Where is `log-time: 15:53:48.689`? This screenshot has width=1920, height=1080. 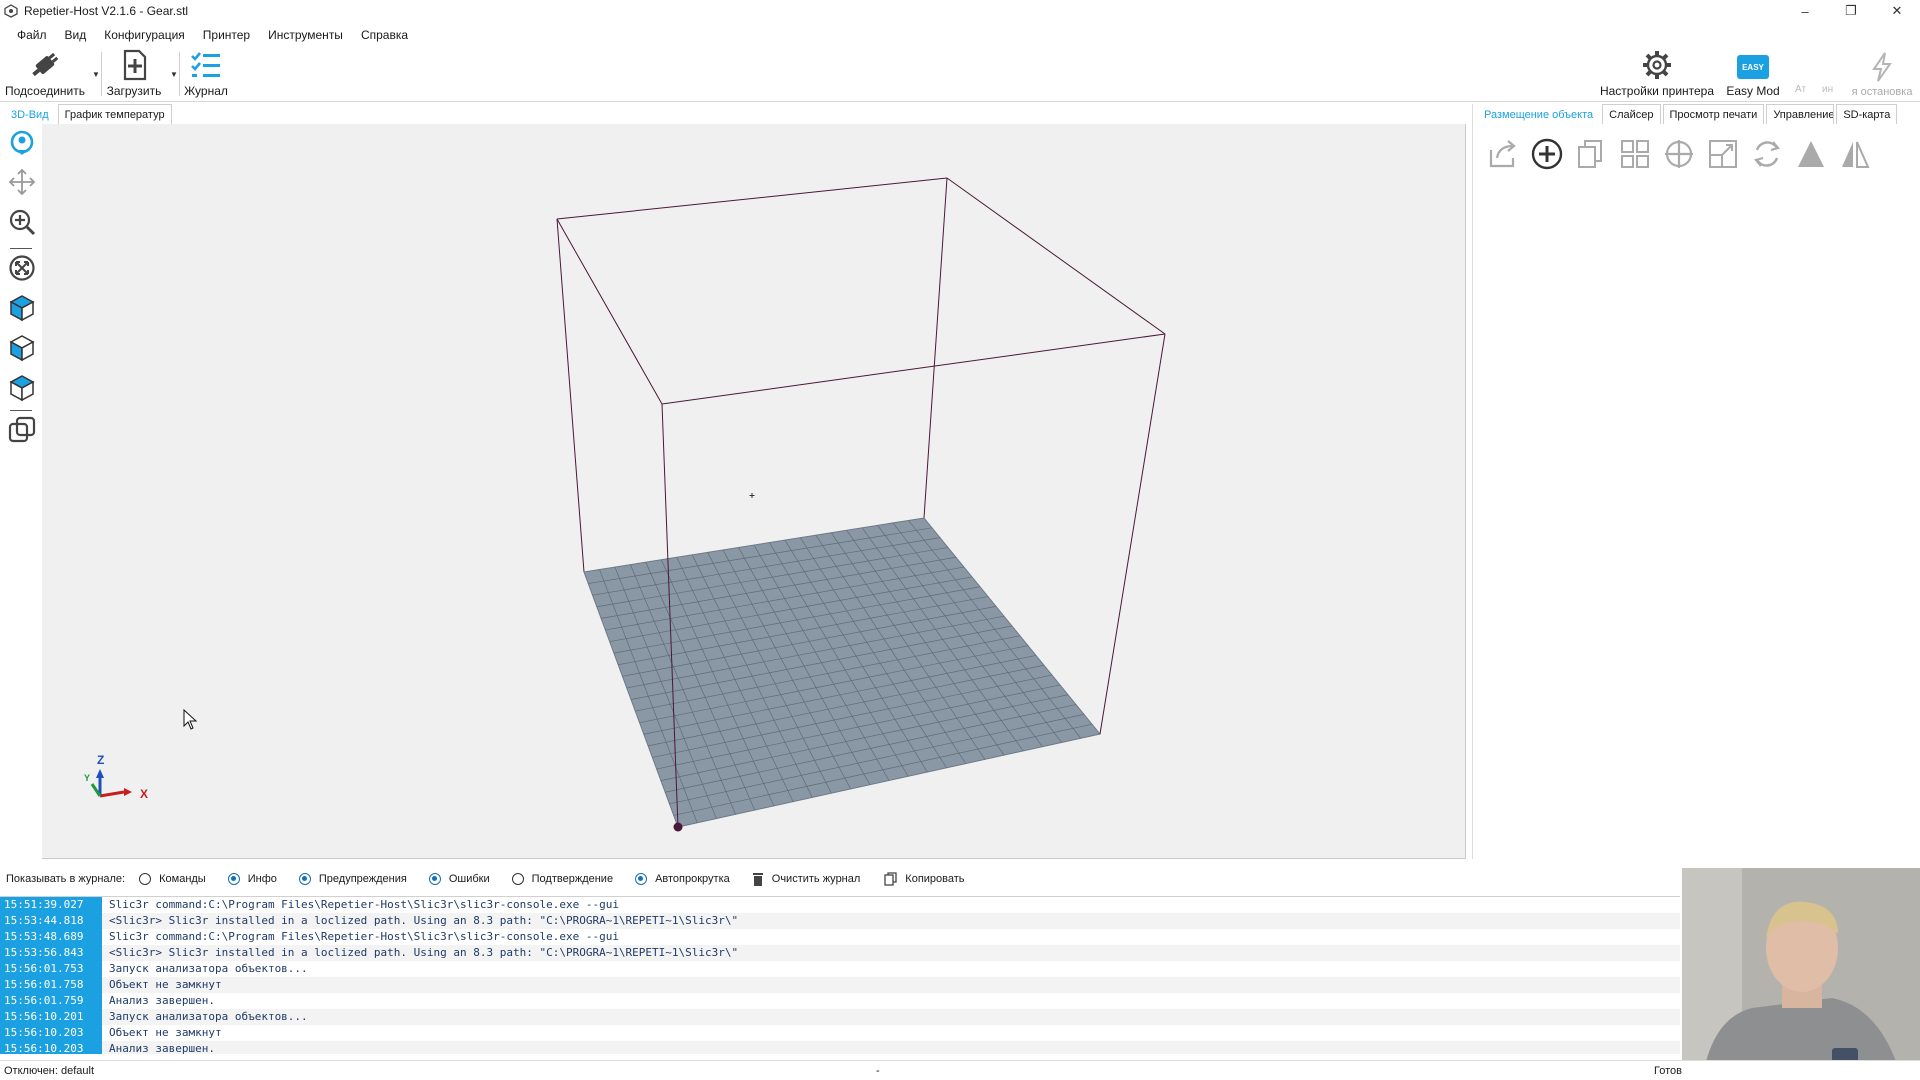
log-time: 15:53:48.689 is located at coordinates (51, 937).